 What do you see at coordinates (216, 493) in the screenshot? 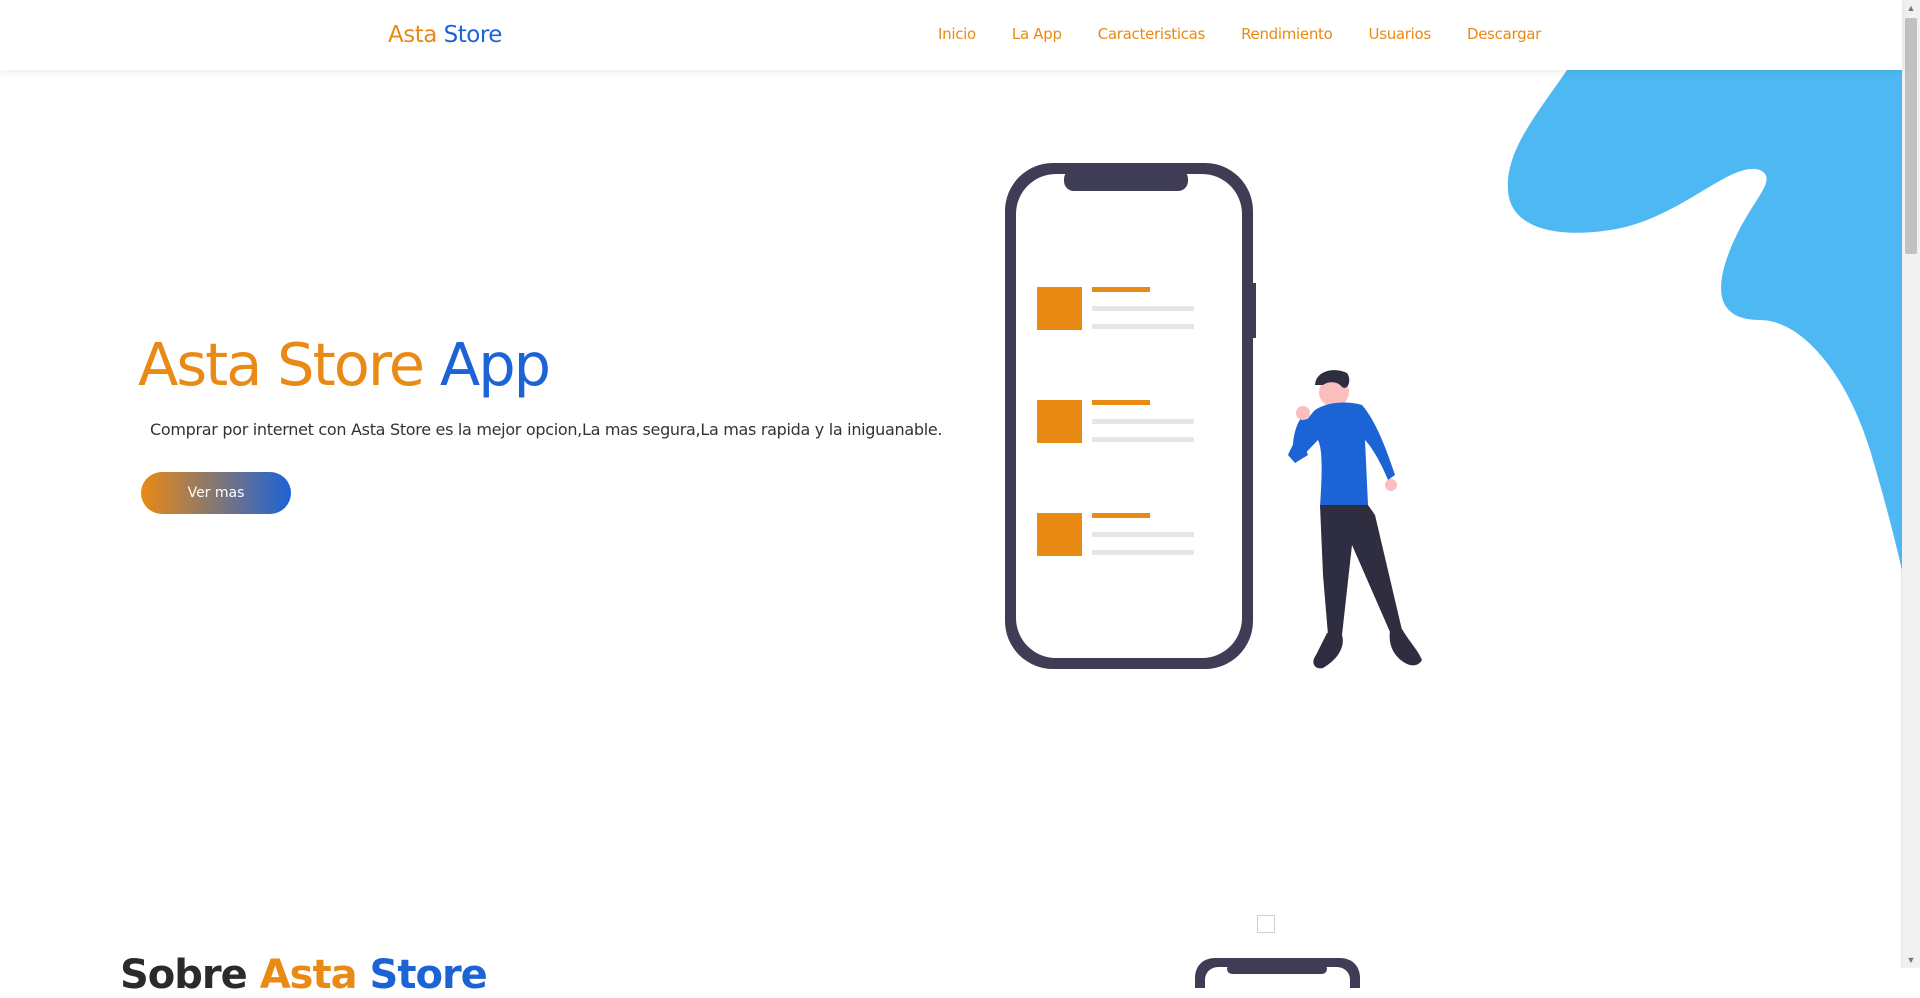
I see `ver-mas-button: Ver mas` at bounding box center [216, 493].